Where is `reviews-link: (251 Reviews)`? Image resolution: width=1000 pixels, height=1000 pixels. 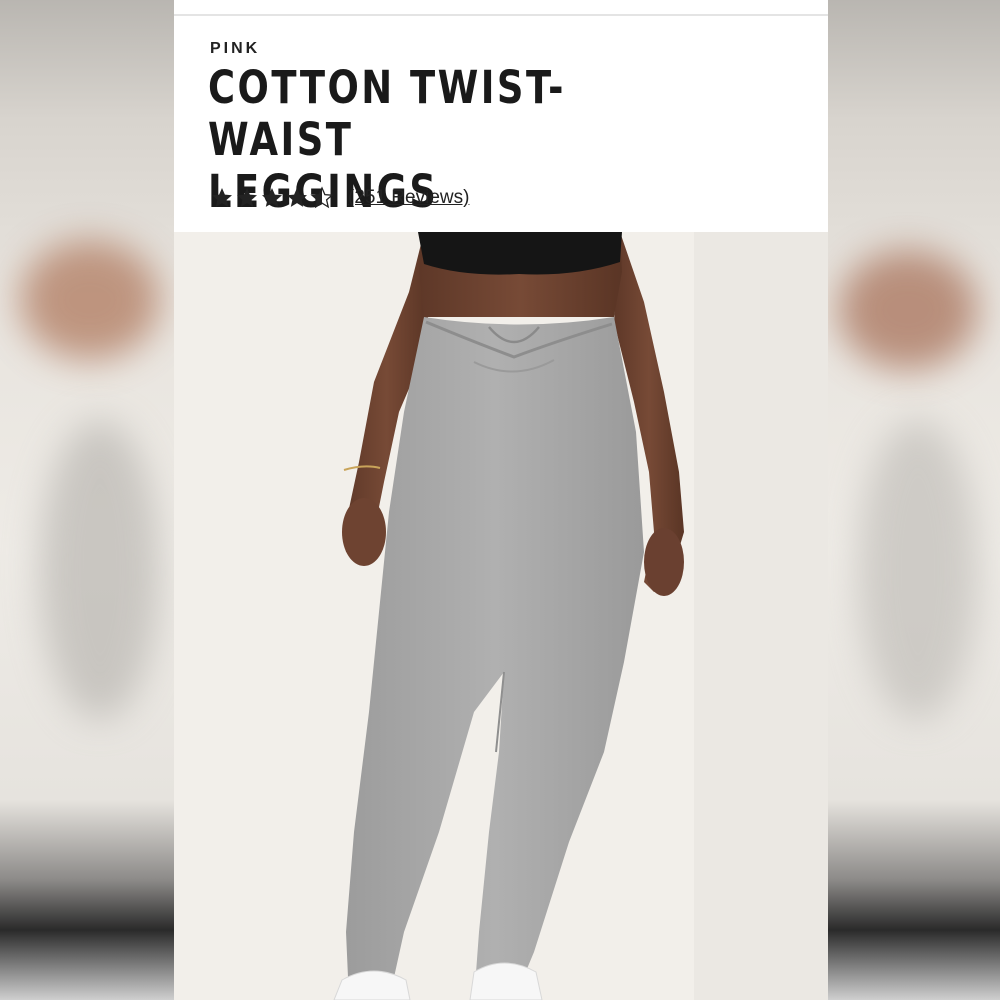 reviews-link: (251 Reviews) is located at coordinates (408, 198).